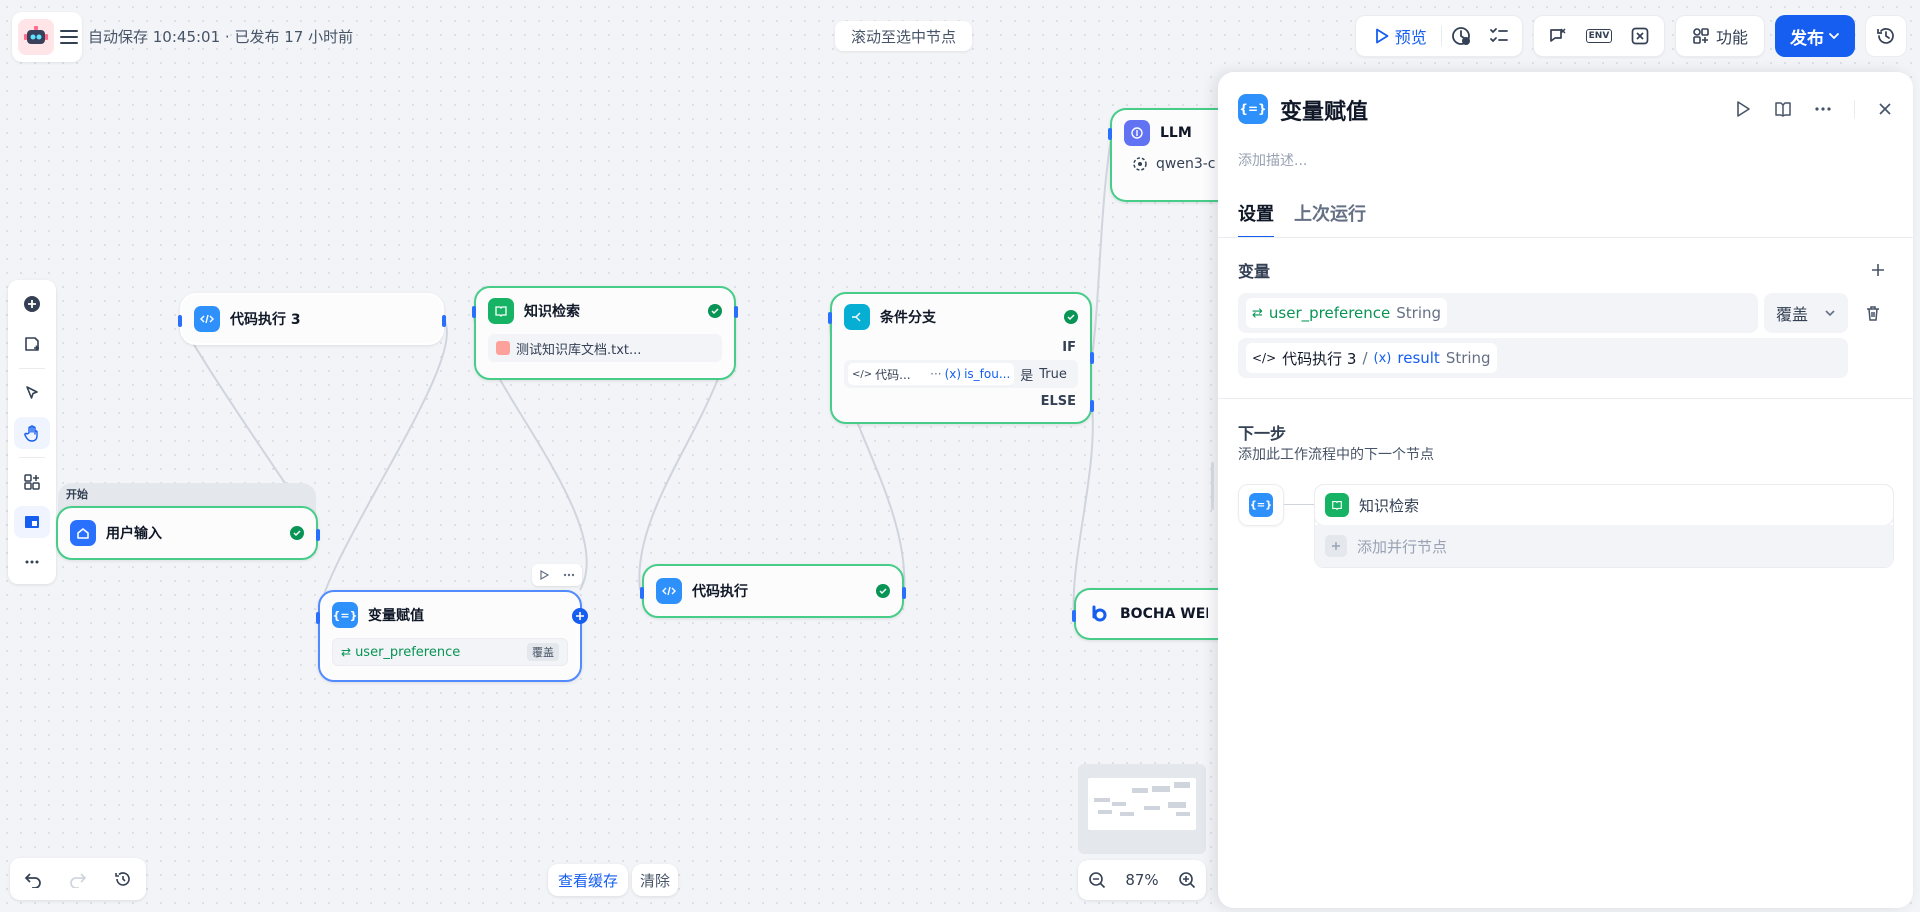 This screenshot has width=1920, height=912. I want to click on run-history-button, so click(1461, 36).